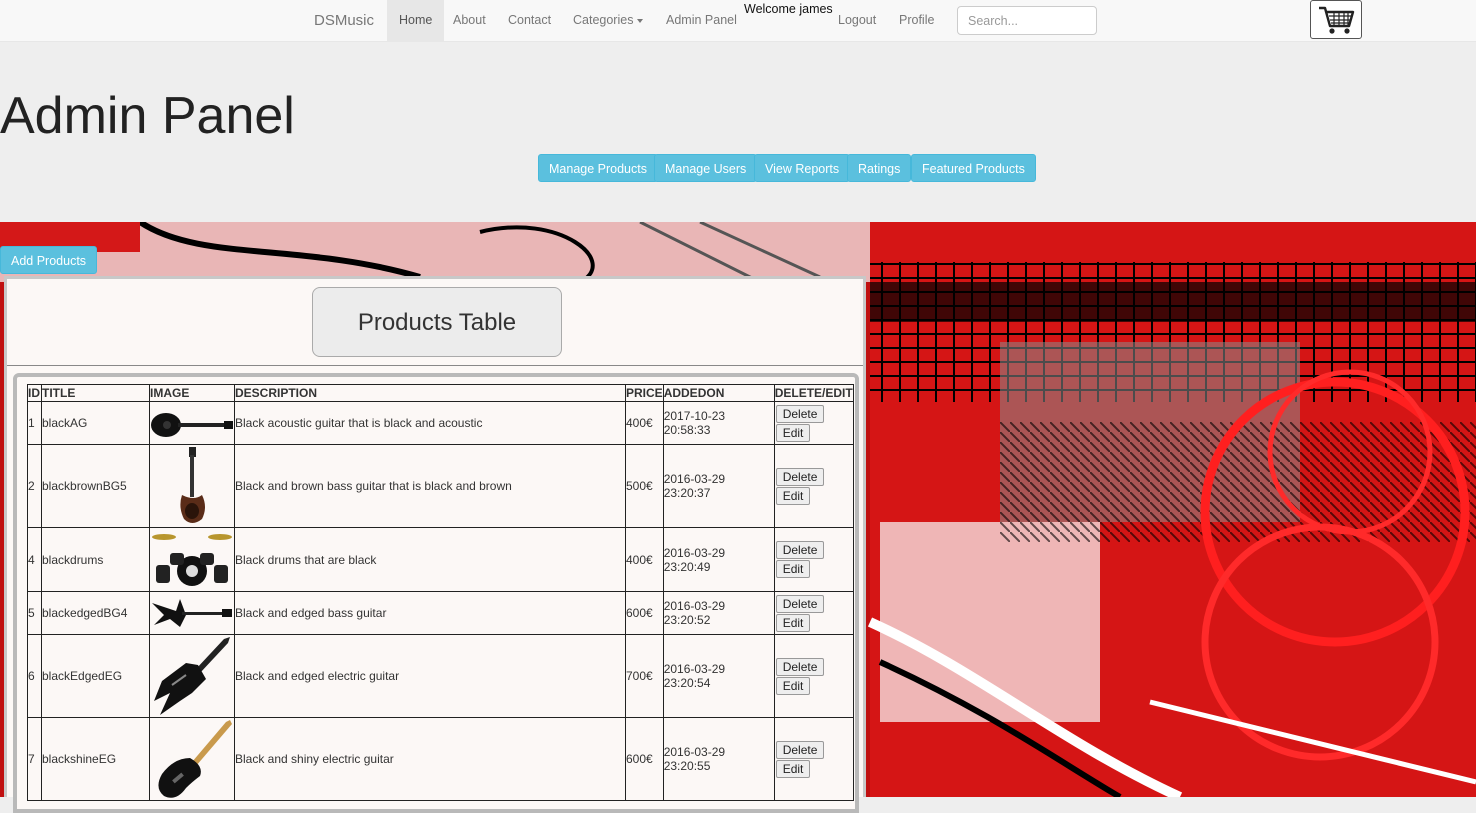 The height and width of the screenshot is (813, 1476). Describe the element at coordinates (1027, 20) in the screenshot. I see `search-input` at that location.